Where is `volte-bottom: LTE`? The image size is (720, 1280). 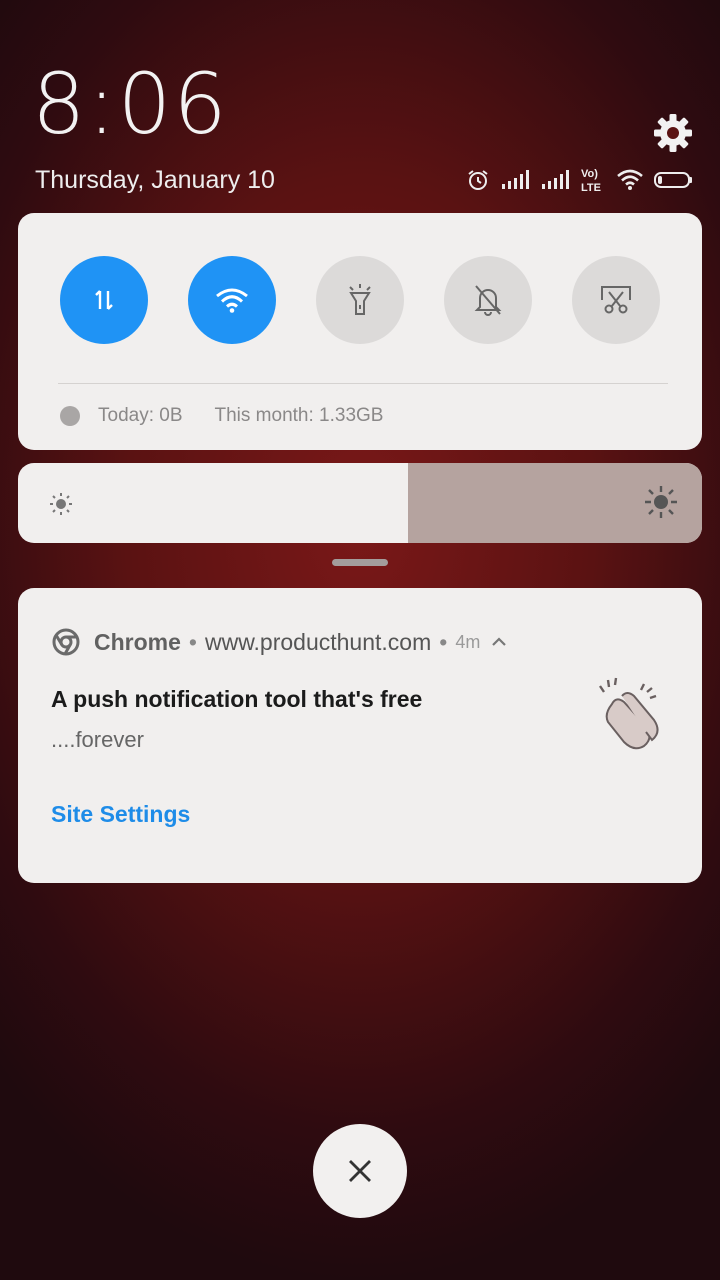 volte-bottom: LTE is located at coordinates (591, 188).